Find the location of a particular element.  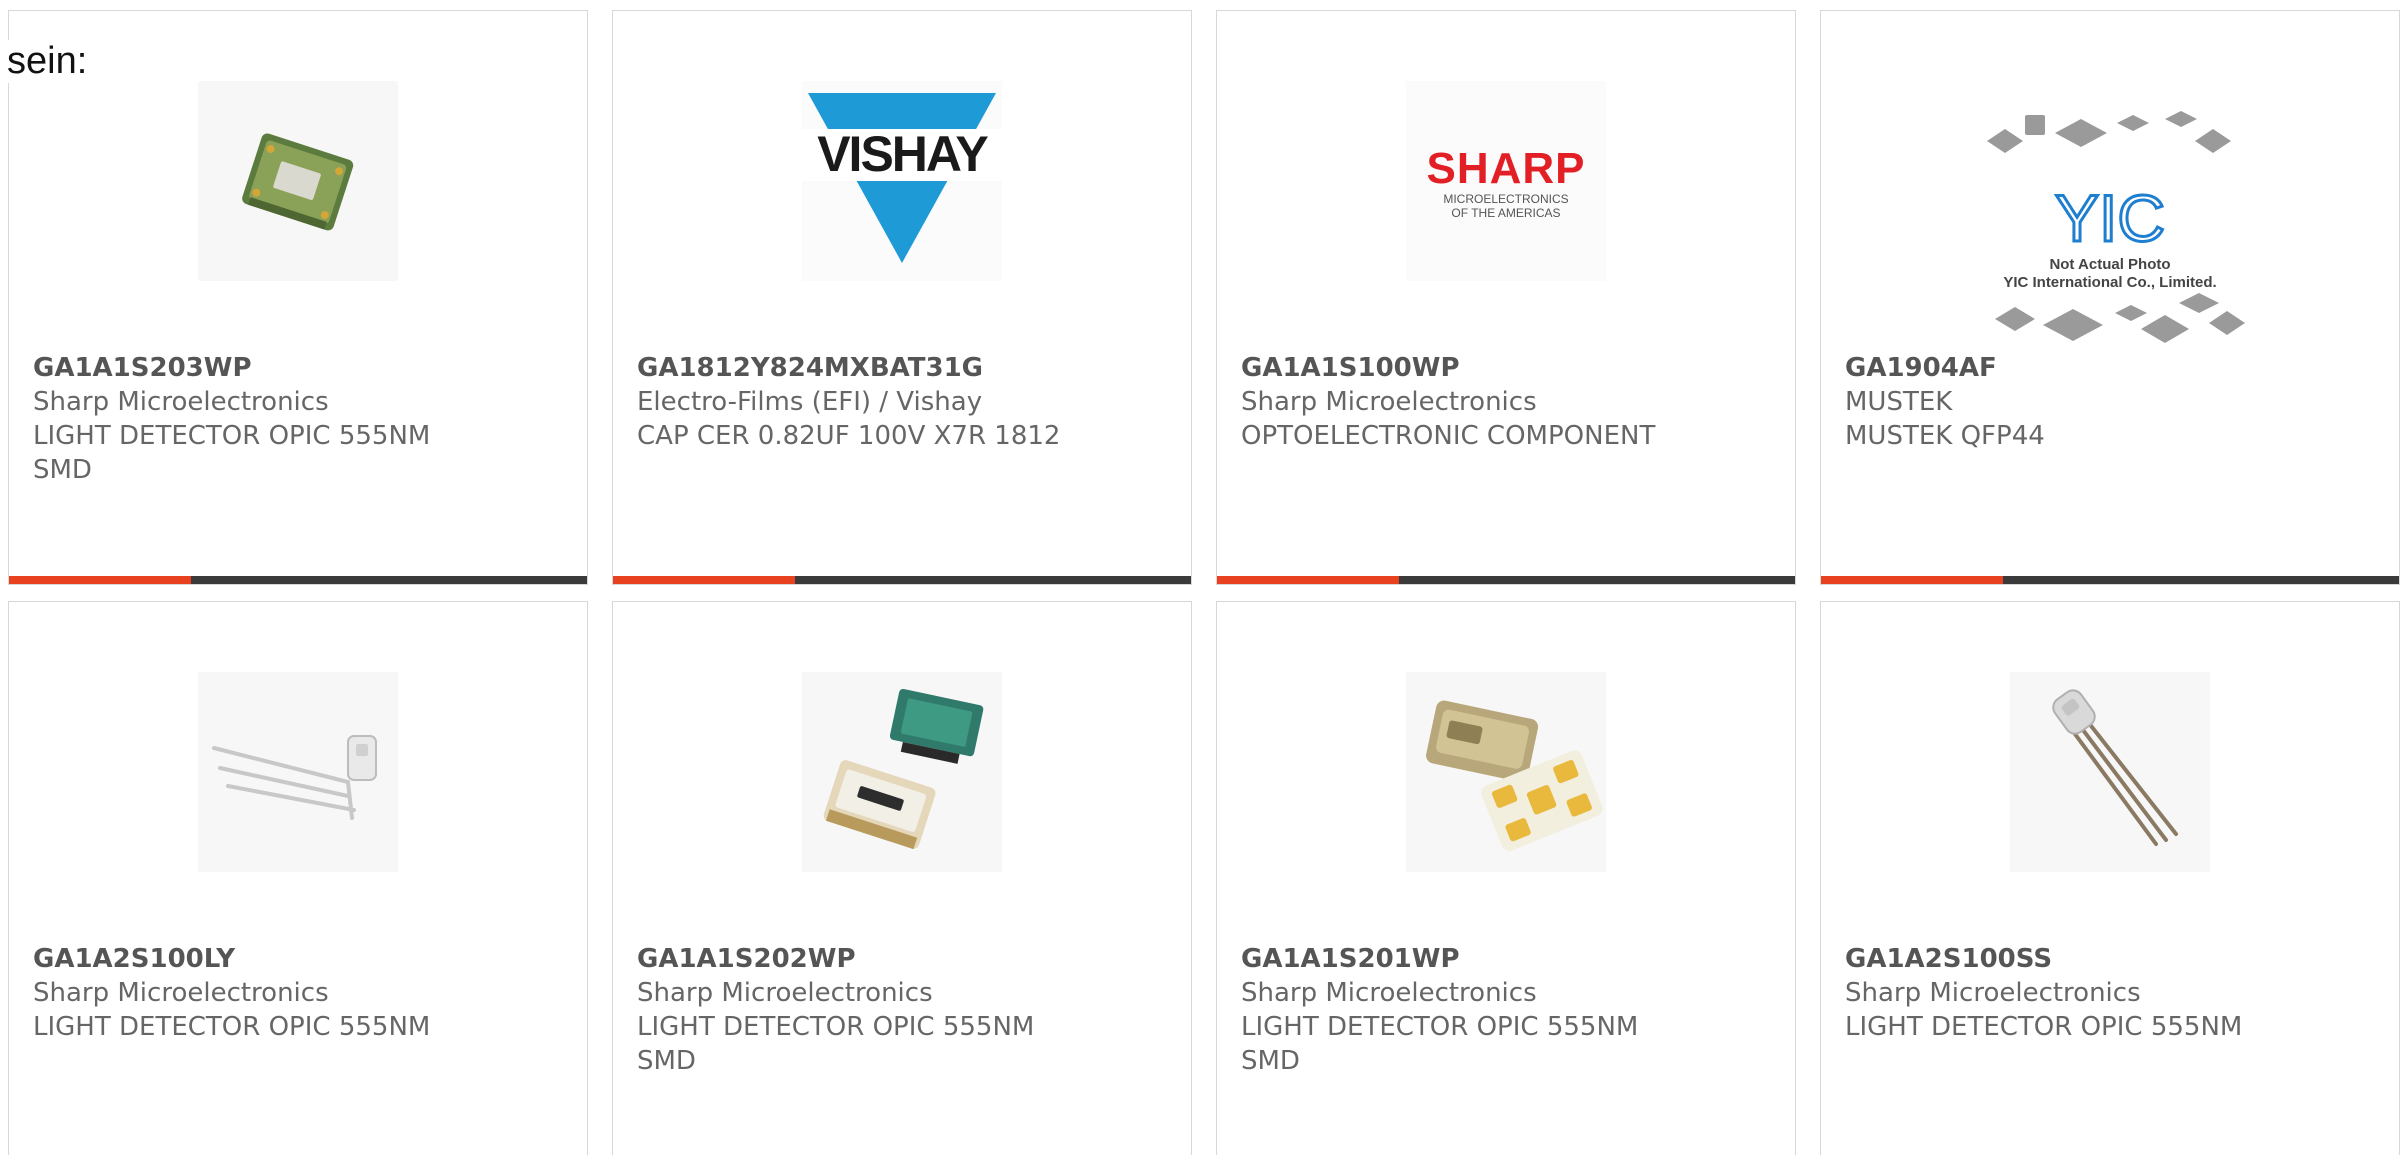

description-line: OPTOELECTRONIC COMPONENT is located at coordinates (1448, 436).